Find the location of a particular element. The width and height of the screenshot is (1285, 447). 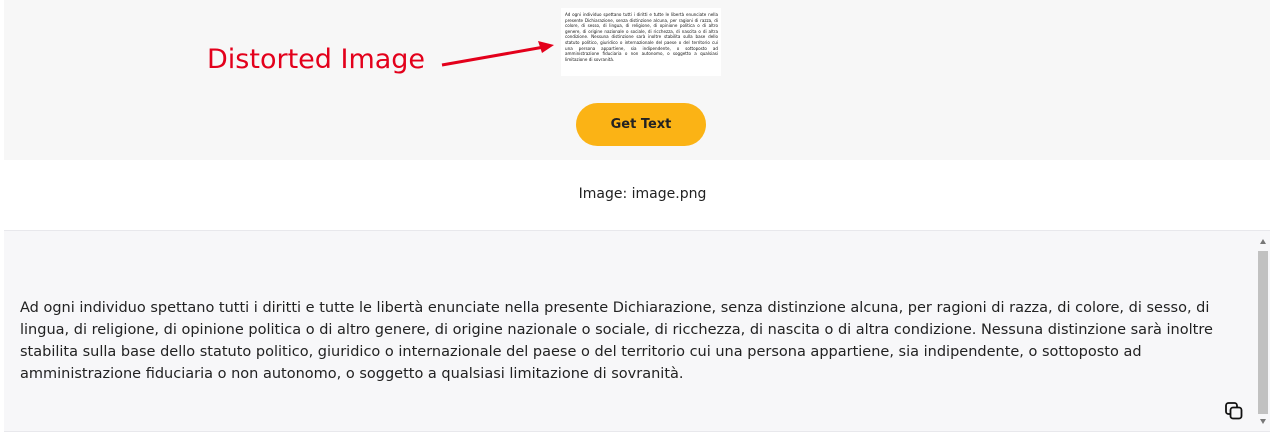

get-text-button: Get Text is located at coordinates (641, 124).